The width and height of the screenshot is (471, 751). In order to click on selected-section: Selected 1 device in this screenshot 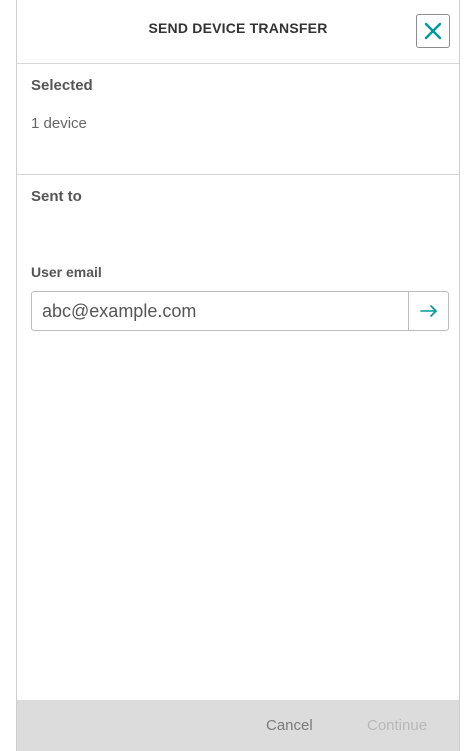, I will do `click(238, 119)`.